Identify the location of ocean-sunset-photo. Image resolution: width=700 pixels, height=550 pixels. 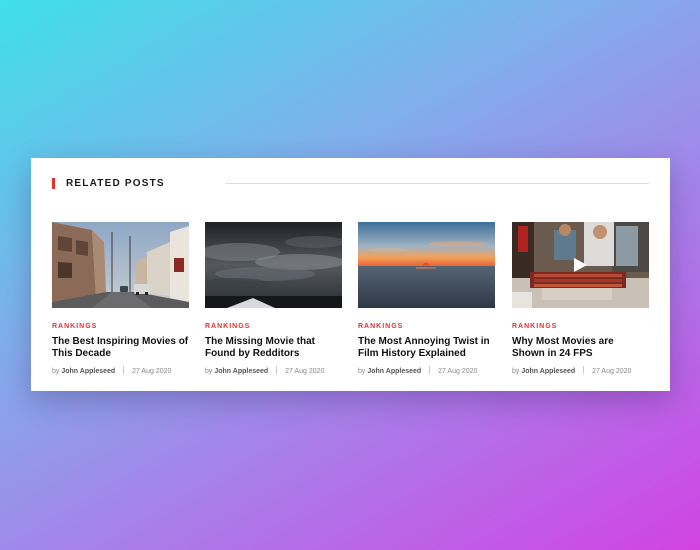
(426, 265).